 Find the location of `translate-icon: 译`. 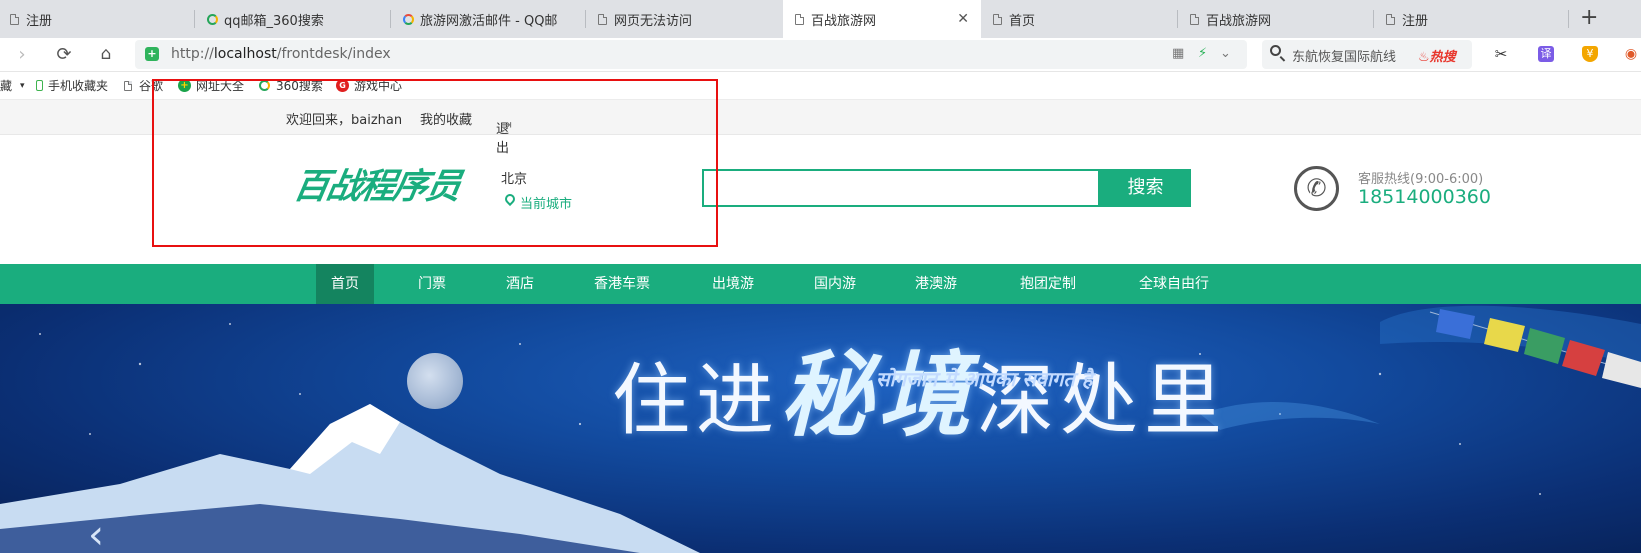

translate-icon: 译 is located at coordinates (1546, 54).